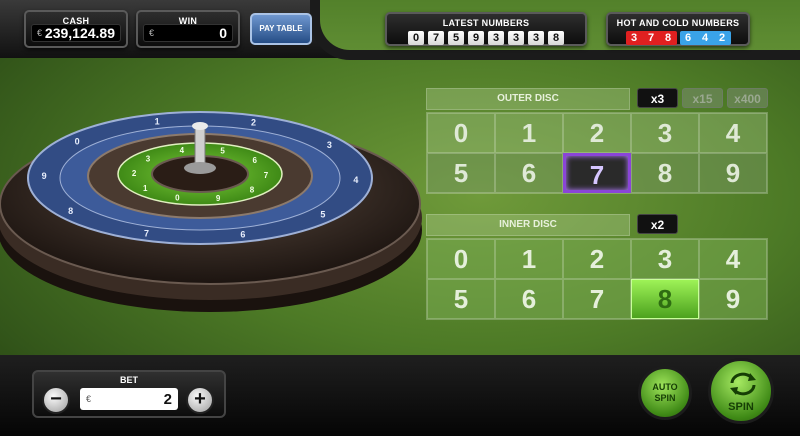  I want to click on inner-disc-grid: 01234 56789, so click(597, 279).